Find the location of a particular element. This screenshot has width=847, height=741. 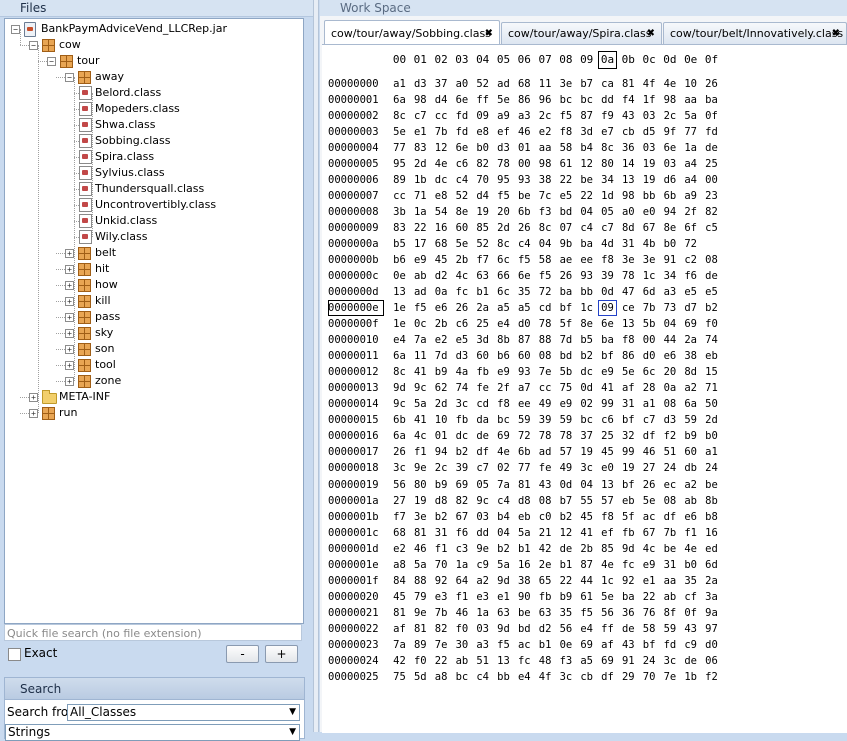

hex-byte-cell: 04 is located at coordinates (586, 485).